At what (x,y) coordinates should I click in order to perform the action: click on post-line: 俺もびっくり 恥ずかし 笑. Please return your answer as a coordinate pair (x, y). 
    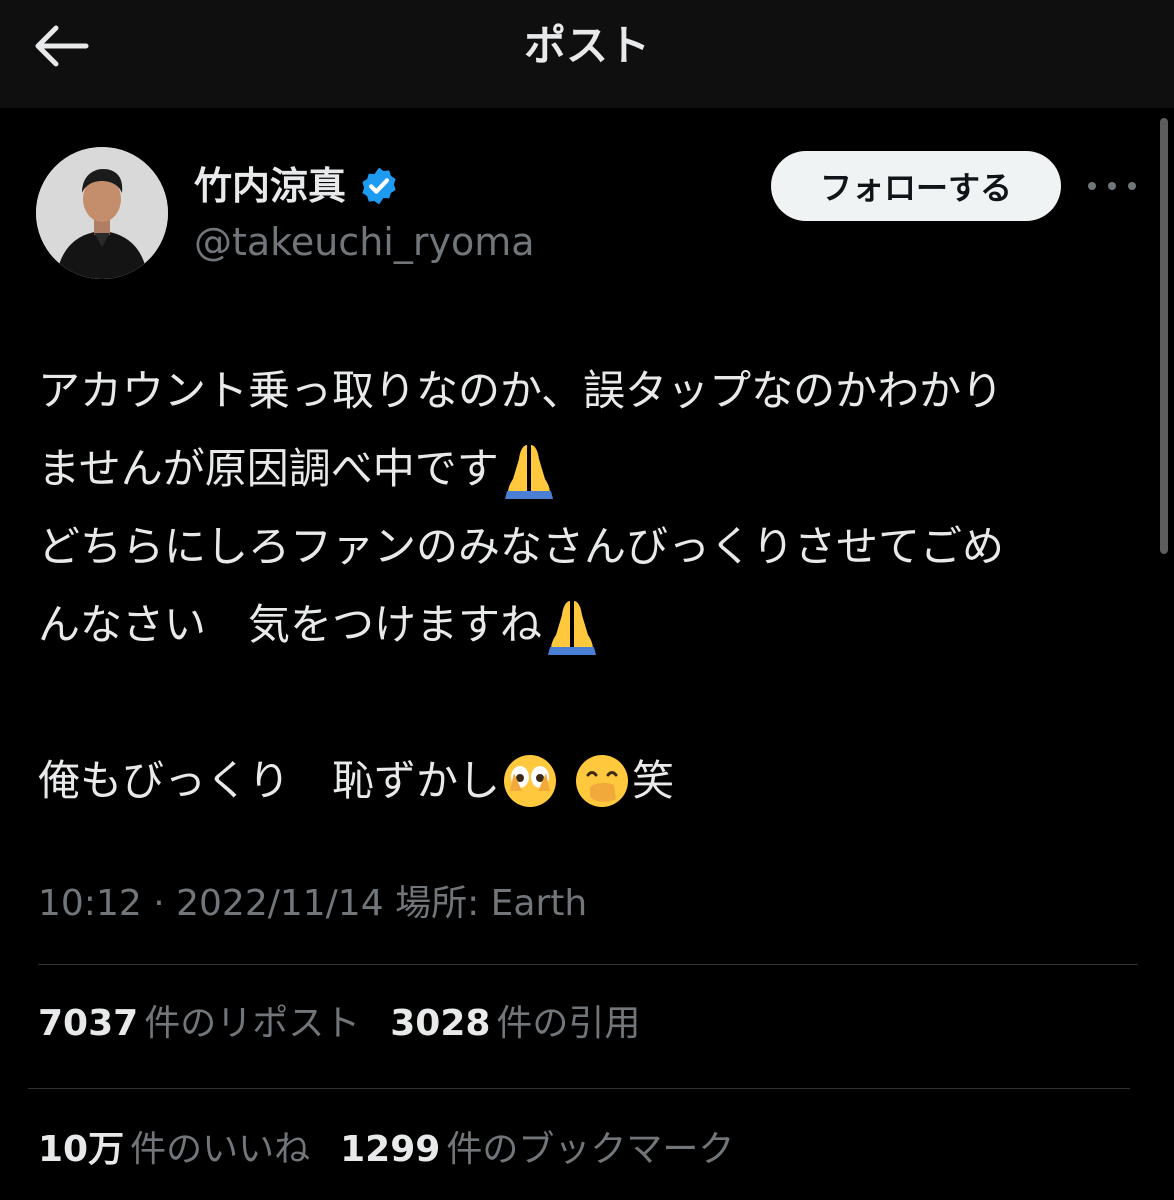
    Looking at the image, I should click on (588, 781).